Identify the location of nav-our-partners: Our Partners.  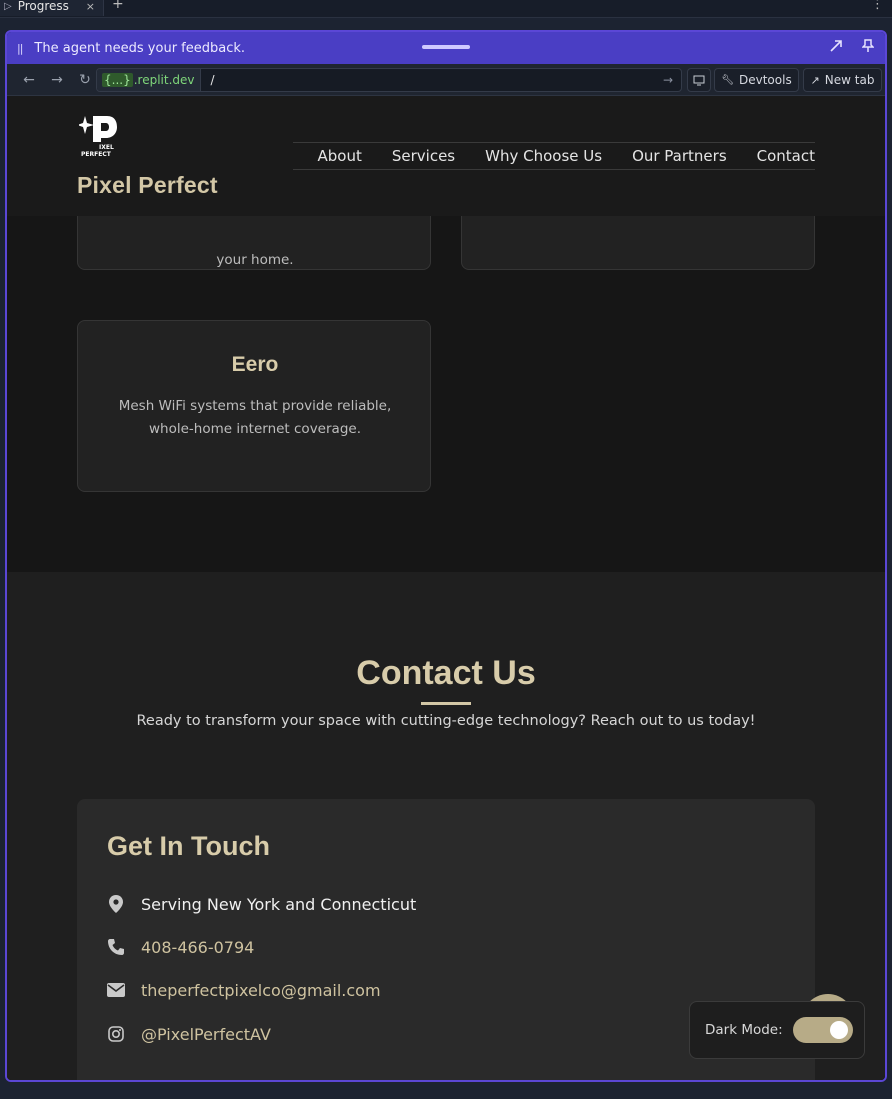
(679, 156).